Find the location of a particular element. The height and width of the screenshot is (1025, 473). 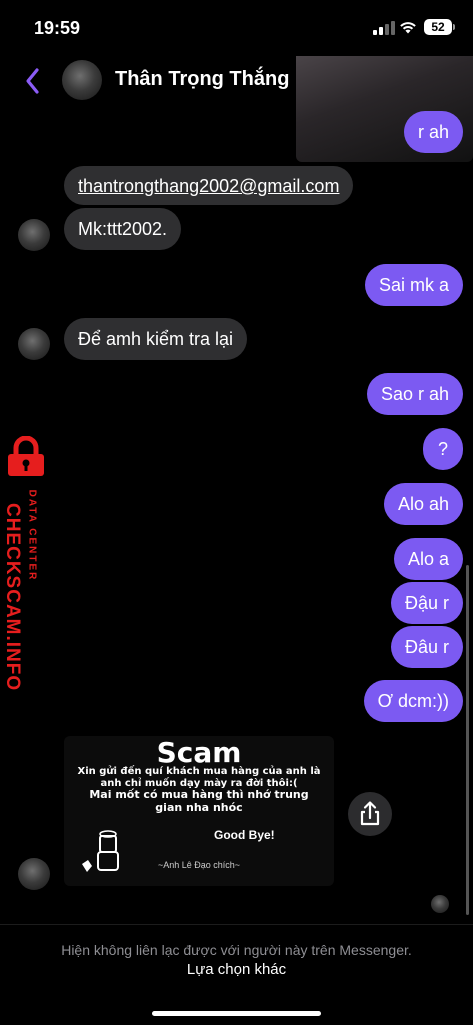

message-outgoing: Đâu r is located at coordinates (426, 647).